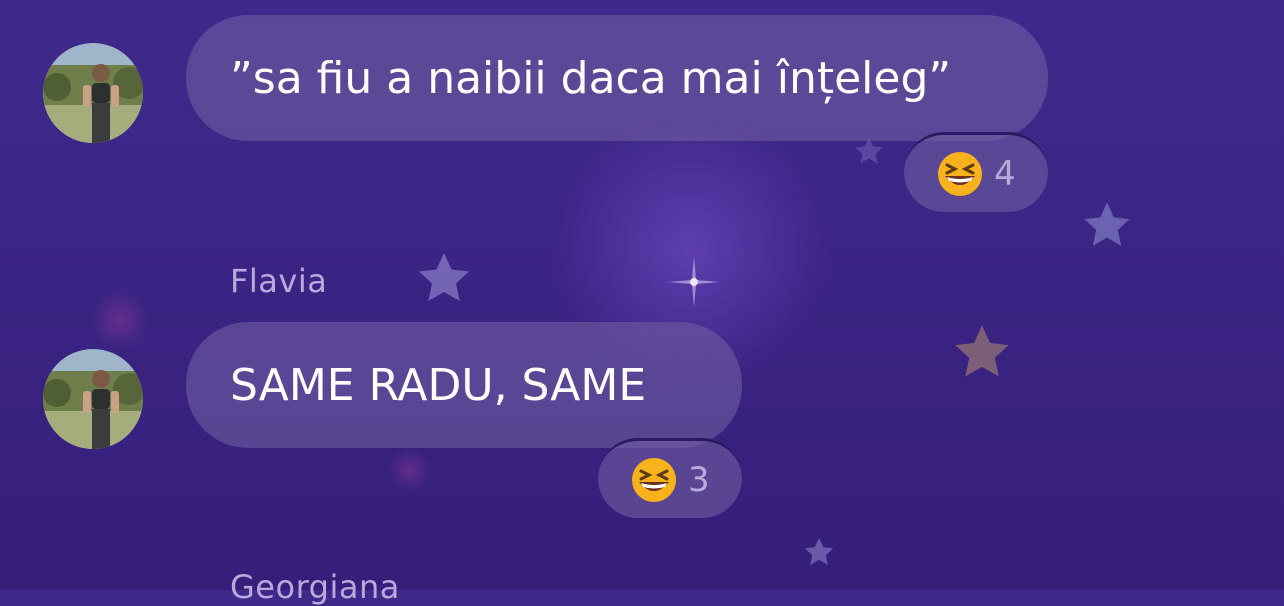  I want to click on message-text: SAME RADU, SAME, so click(438, 385).